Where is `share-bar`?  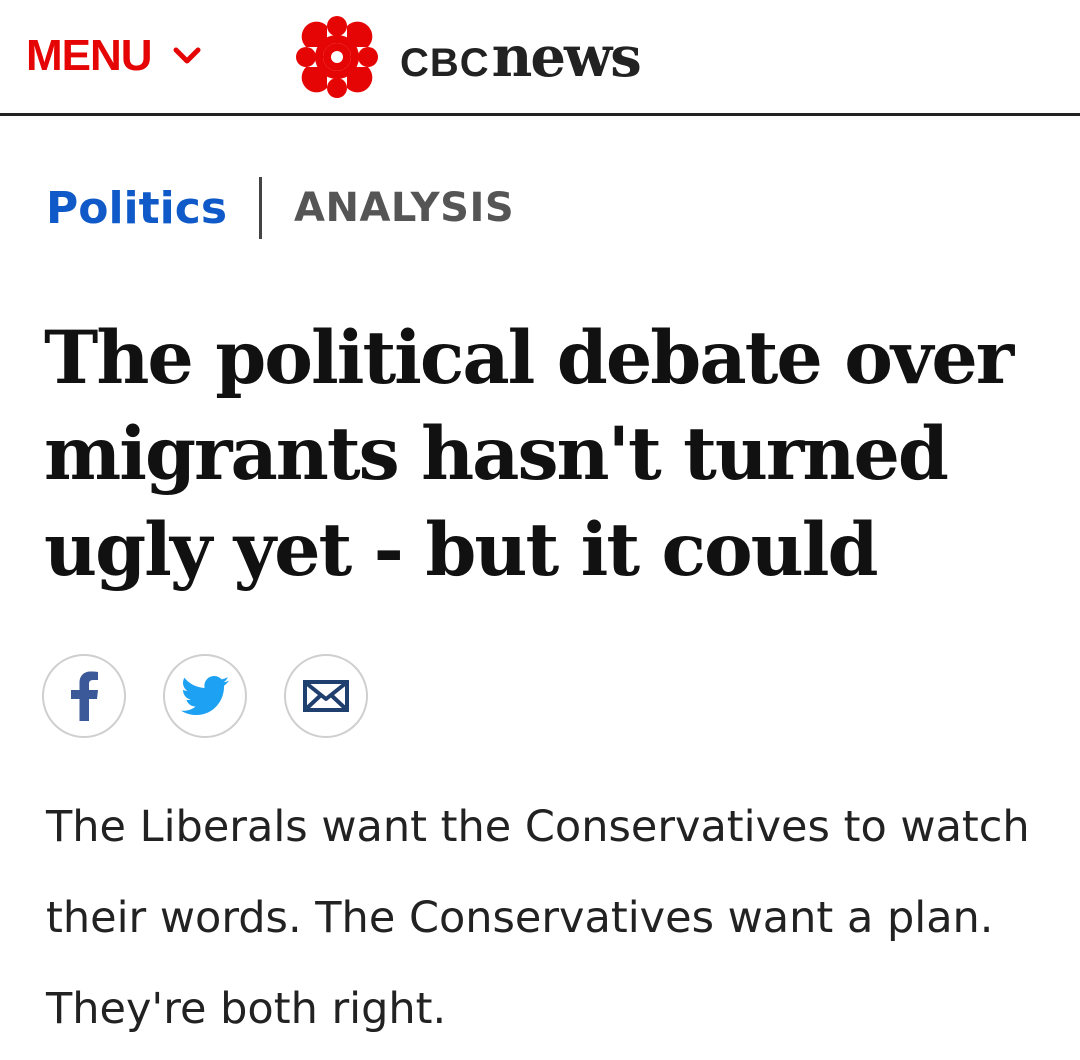
share-bar is located at coordinates (223, 696).